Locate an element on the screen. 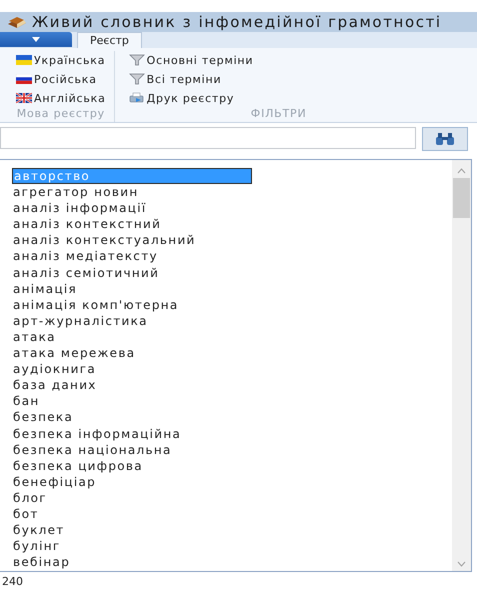 Image resolution: width=477 pixels, height=596 pixels. search-button is located at coordinates (445, 139).